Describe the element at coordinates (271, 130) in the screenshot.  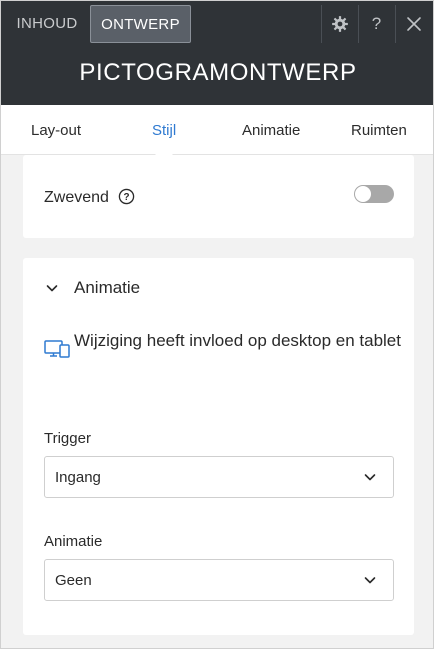
I see `tab-animatie: Animatie` at that location.